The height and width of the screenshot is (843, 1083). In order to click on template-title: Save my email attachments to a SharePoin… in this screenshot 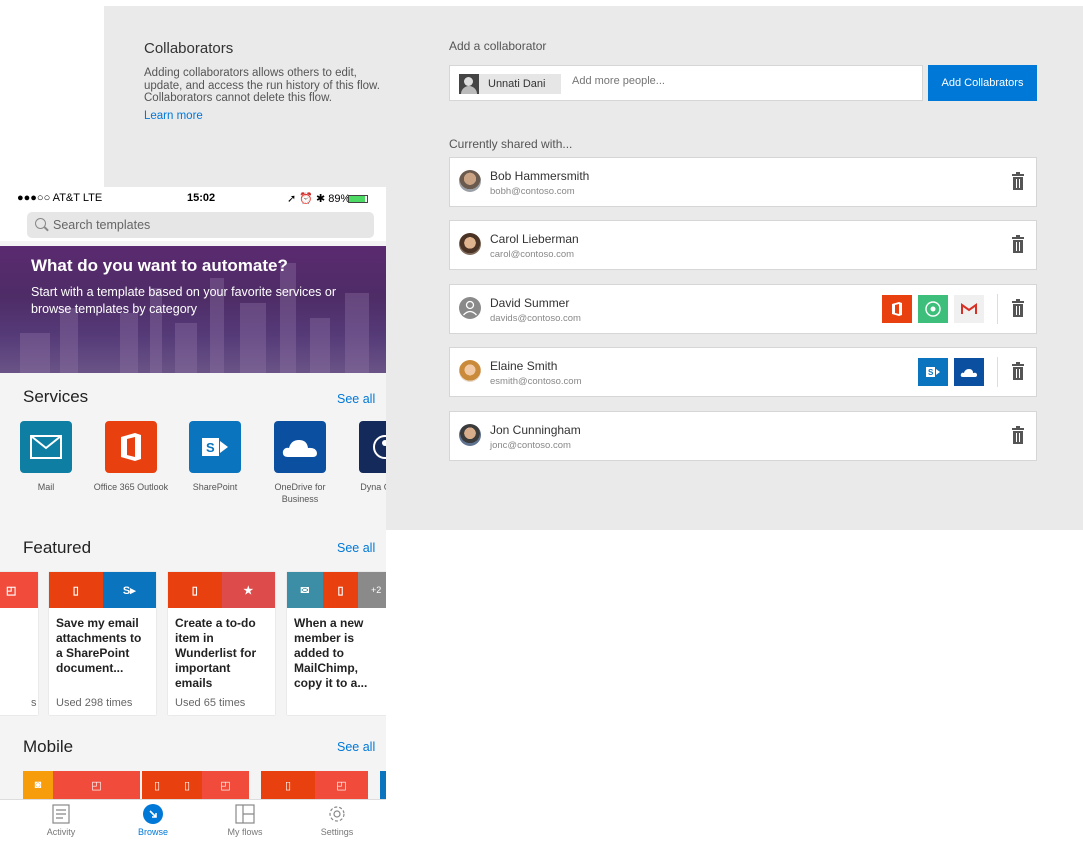, I will do `click(99, 645)`.